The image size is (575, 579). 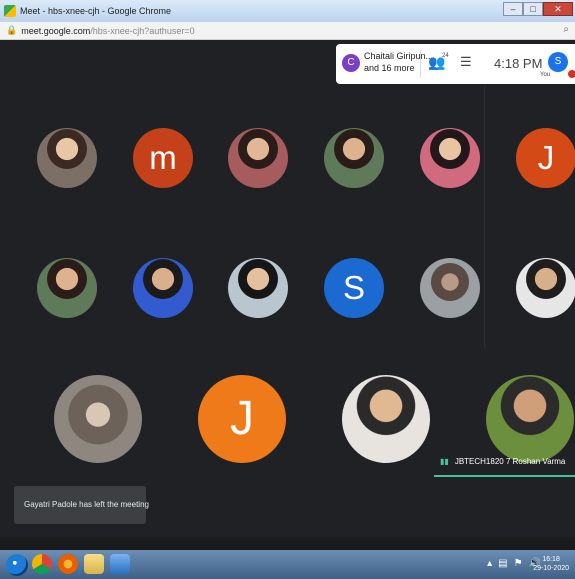 I want to click on url-host: meet.google.com, so click(x=56, y=30).